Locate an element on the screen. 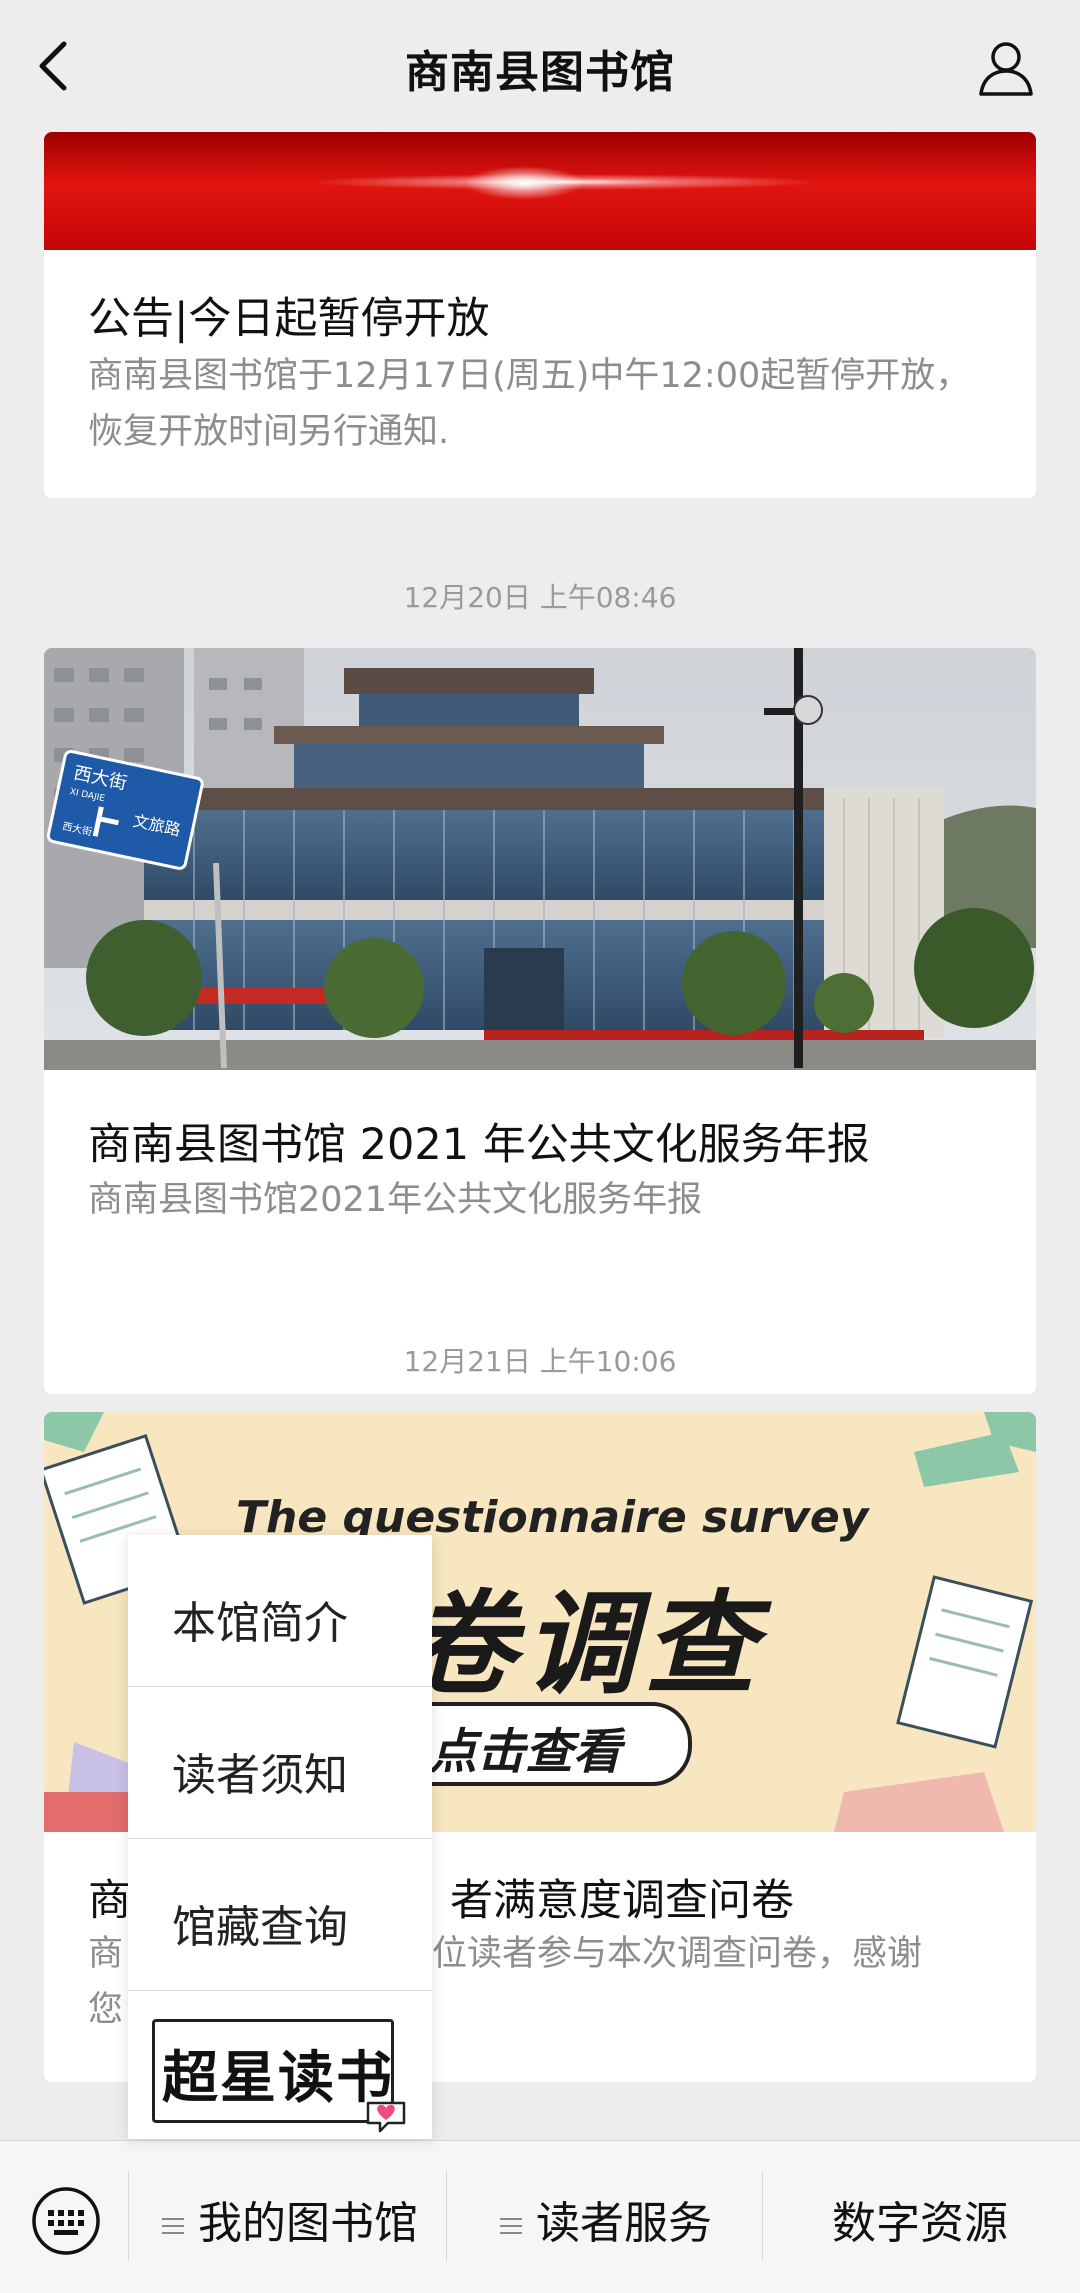 The image size is (1080, 2293). popup-menu-item-reader-notice: 读者须知 is located at coordinates (280, 1763).